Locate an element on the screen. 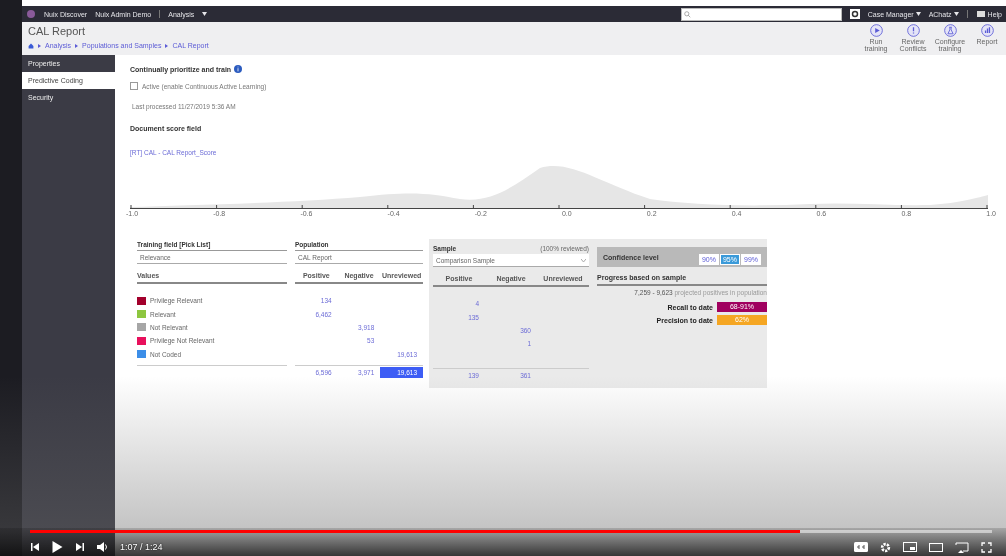 The width and height of the screenshot is (1006, 556). video-progress-bar is located at coordinates (511, 531).